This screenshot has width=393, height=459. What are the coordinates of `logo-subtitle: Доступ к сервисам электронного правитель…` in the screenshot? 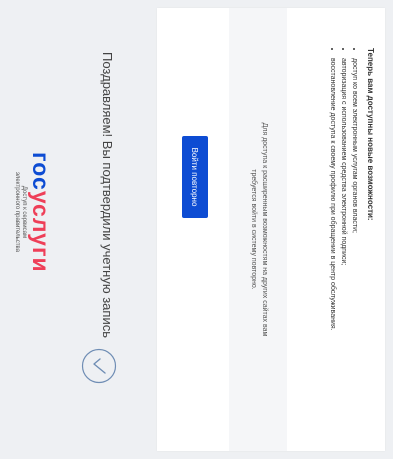 It's located at (20, 212).